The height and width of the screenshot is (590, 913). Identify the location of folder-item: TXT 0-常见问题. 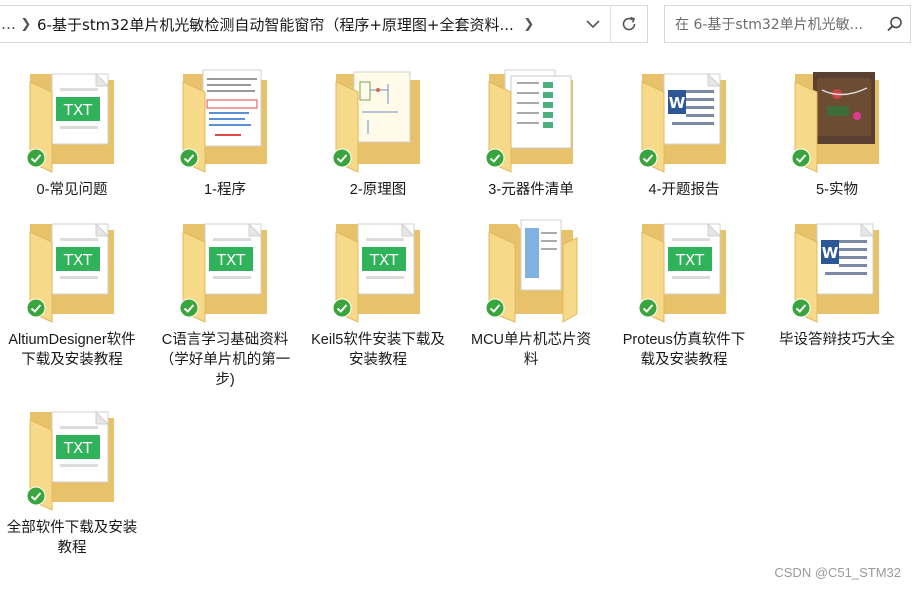
(73, 130).